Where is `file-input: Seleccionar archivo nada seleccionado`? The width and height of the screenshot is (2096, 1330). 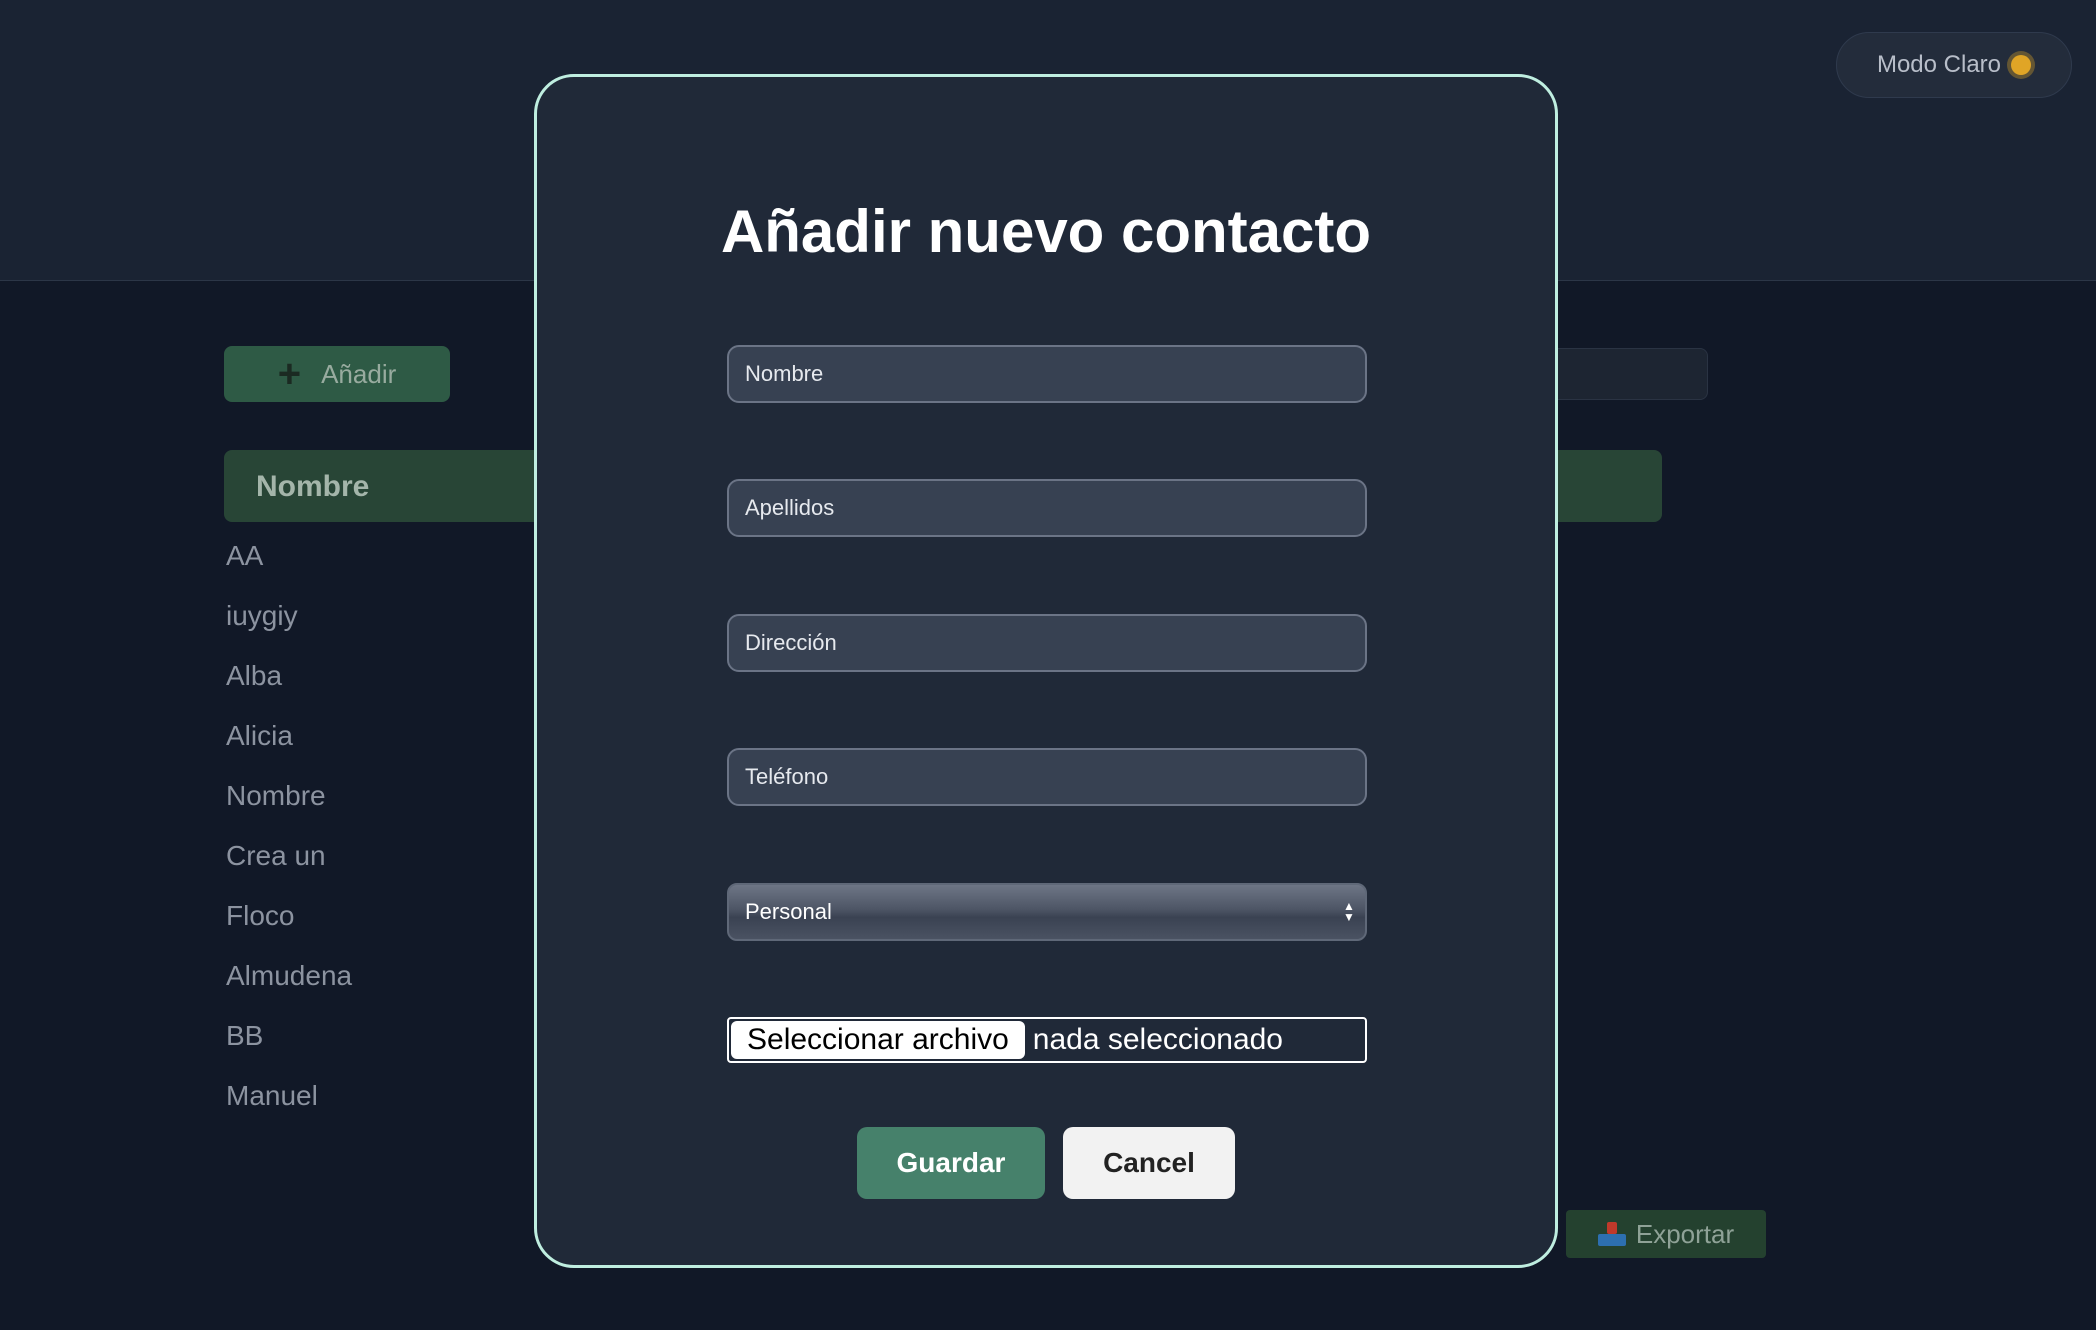
file-input: Seleccionar archivo nada seleccionado is located at coordinates (1047, 1040).